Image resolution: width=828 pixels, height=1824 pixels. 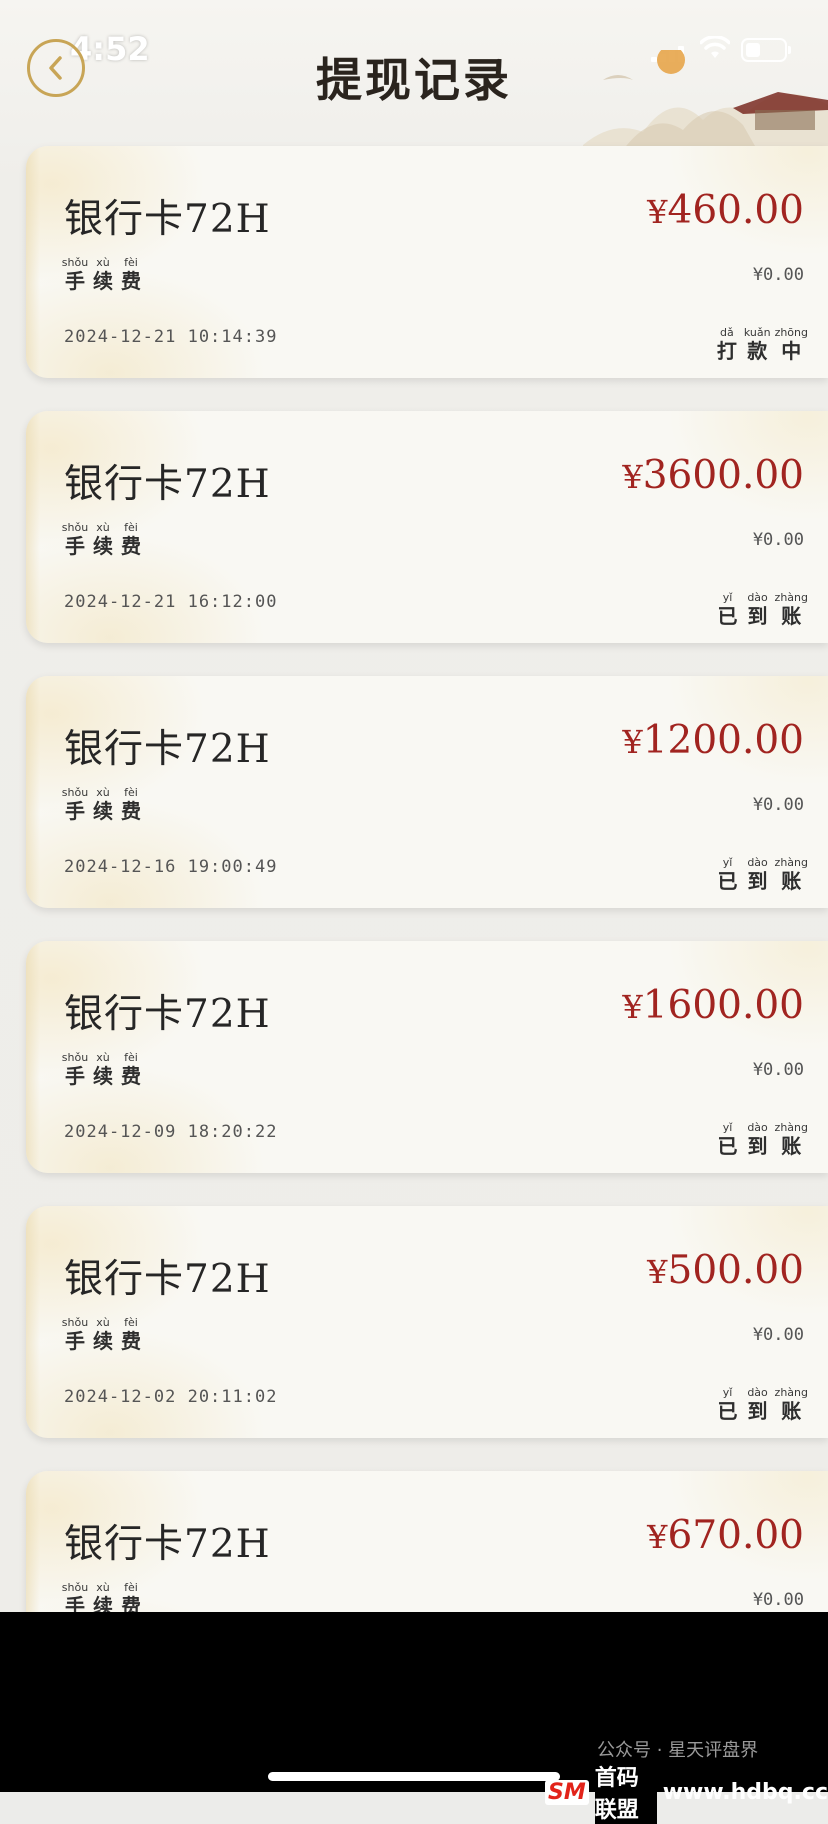 I want to click on withdrawal-amount: ¥670.00, so click(x=725, y=1535).